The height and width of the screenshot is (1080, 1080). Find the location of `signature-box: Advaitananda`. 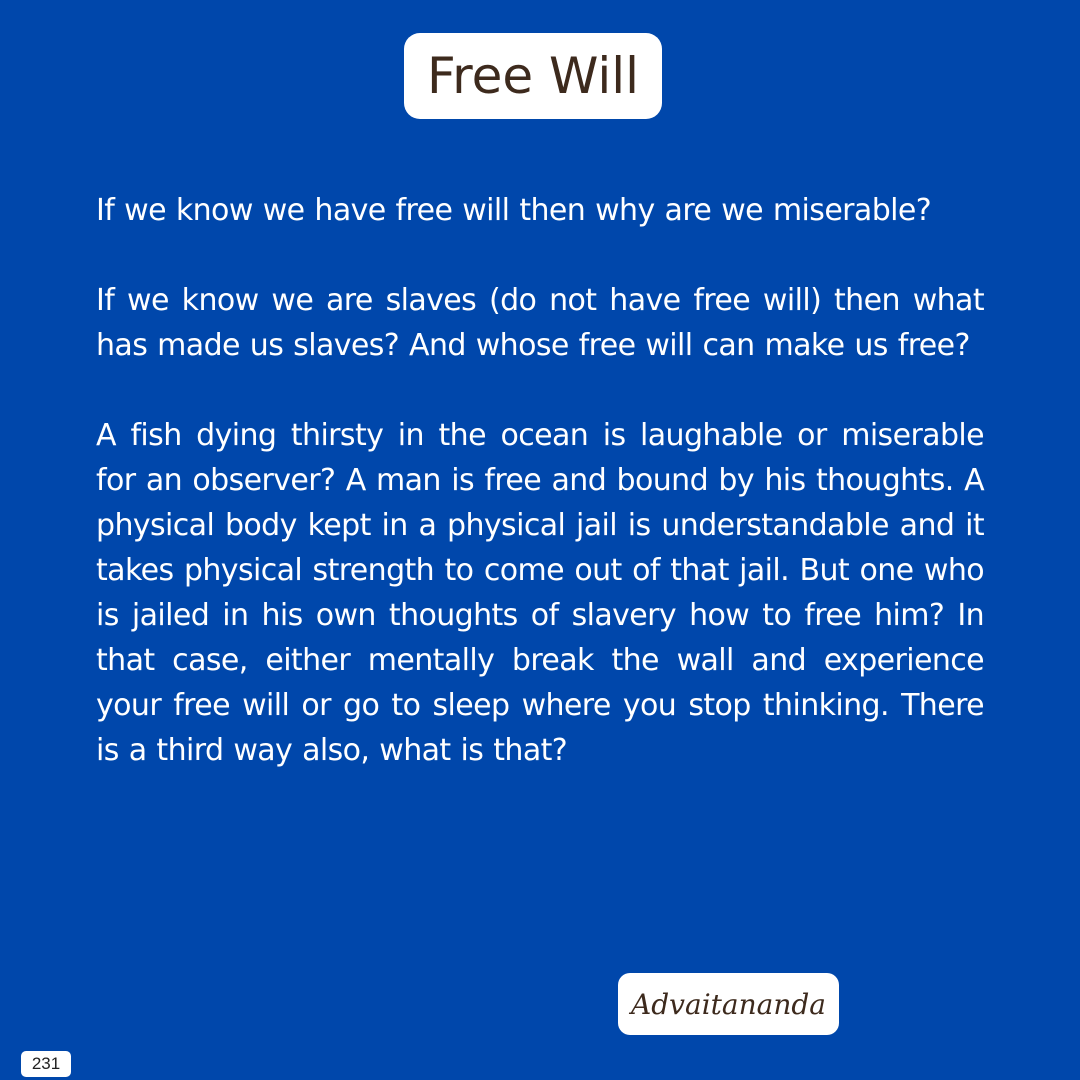

signature-box: Advaitananda is located at coordinates (728, 1004).